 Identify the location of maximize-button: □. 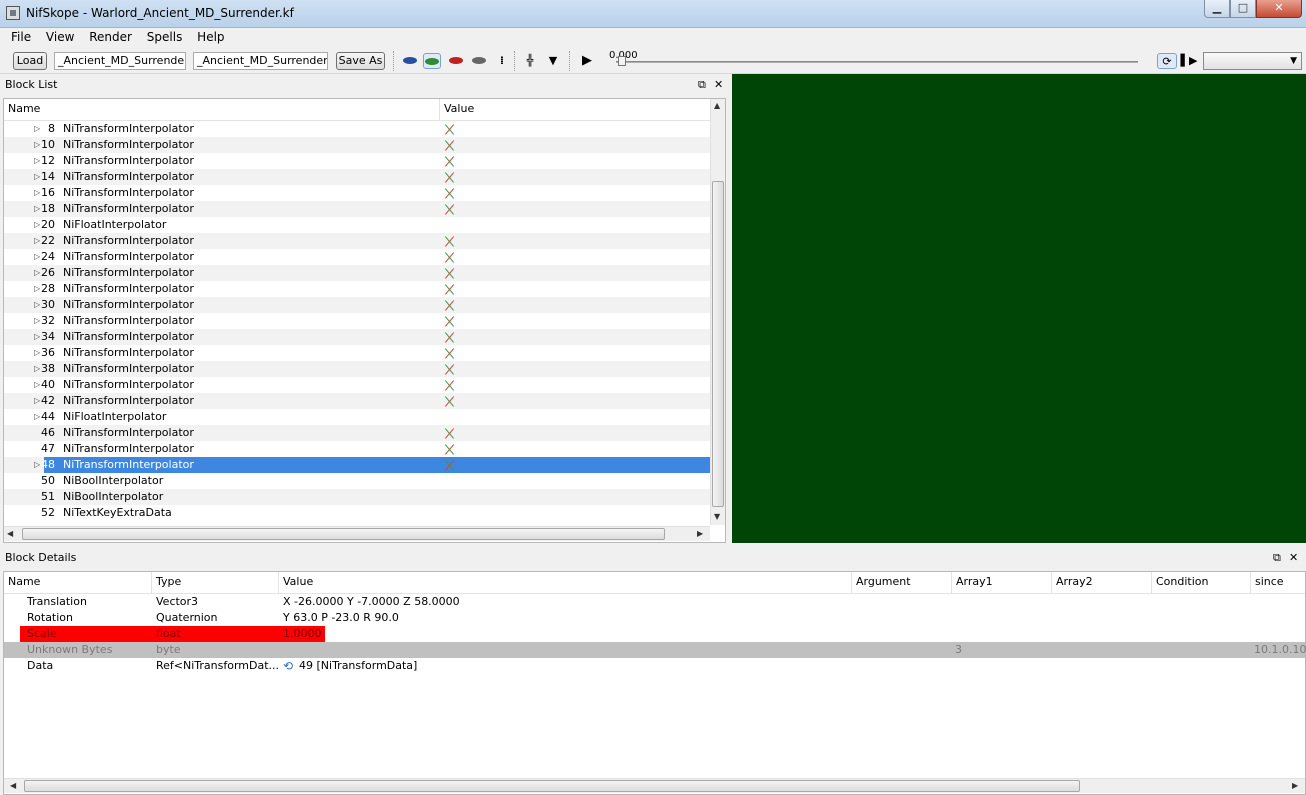
(1243, 9).